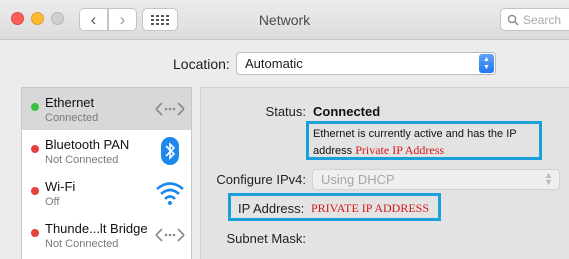 This screenshot has height=259, width=569. What do you see at coordinates (261, 179) in the screenshot?
I see `configure-ipv4-label: Configure IPv4:` at bounding box center [261, 179].